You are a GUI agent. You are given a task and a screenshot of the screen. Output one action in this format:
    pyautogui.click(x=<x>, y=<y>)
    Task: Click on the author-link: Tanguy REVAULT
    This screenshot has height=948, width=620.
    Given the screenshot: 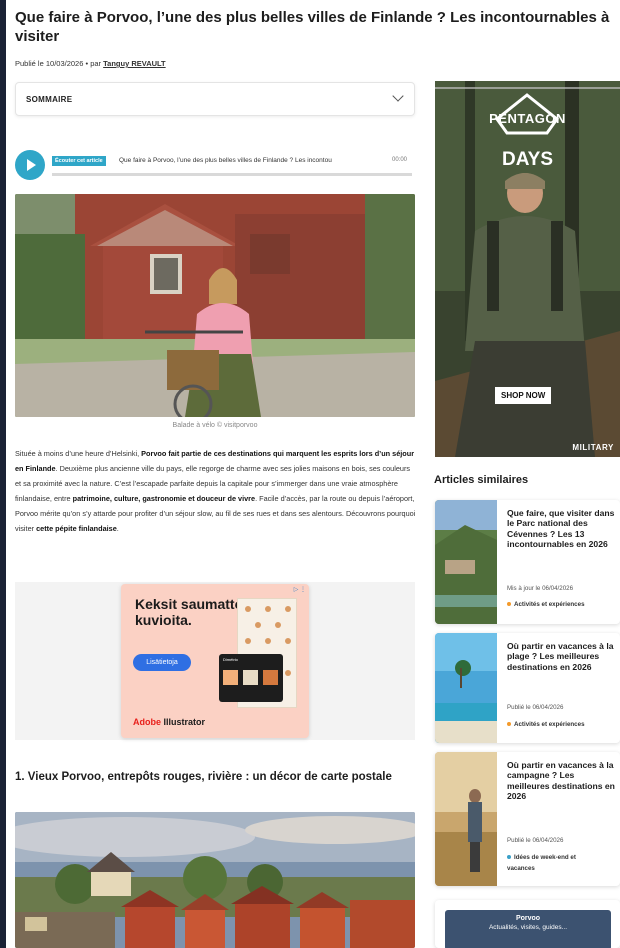 What is the action you would take?
    pyautogui.click(x=134, y=63)
    